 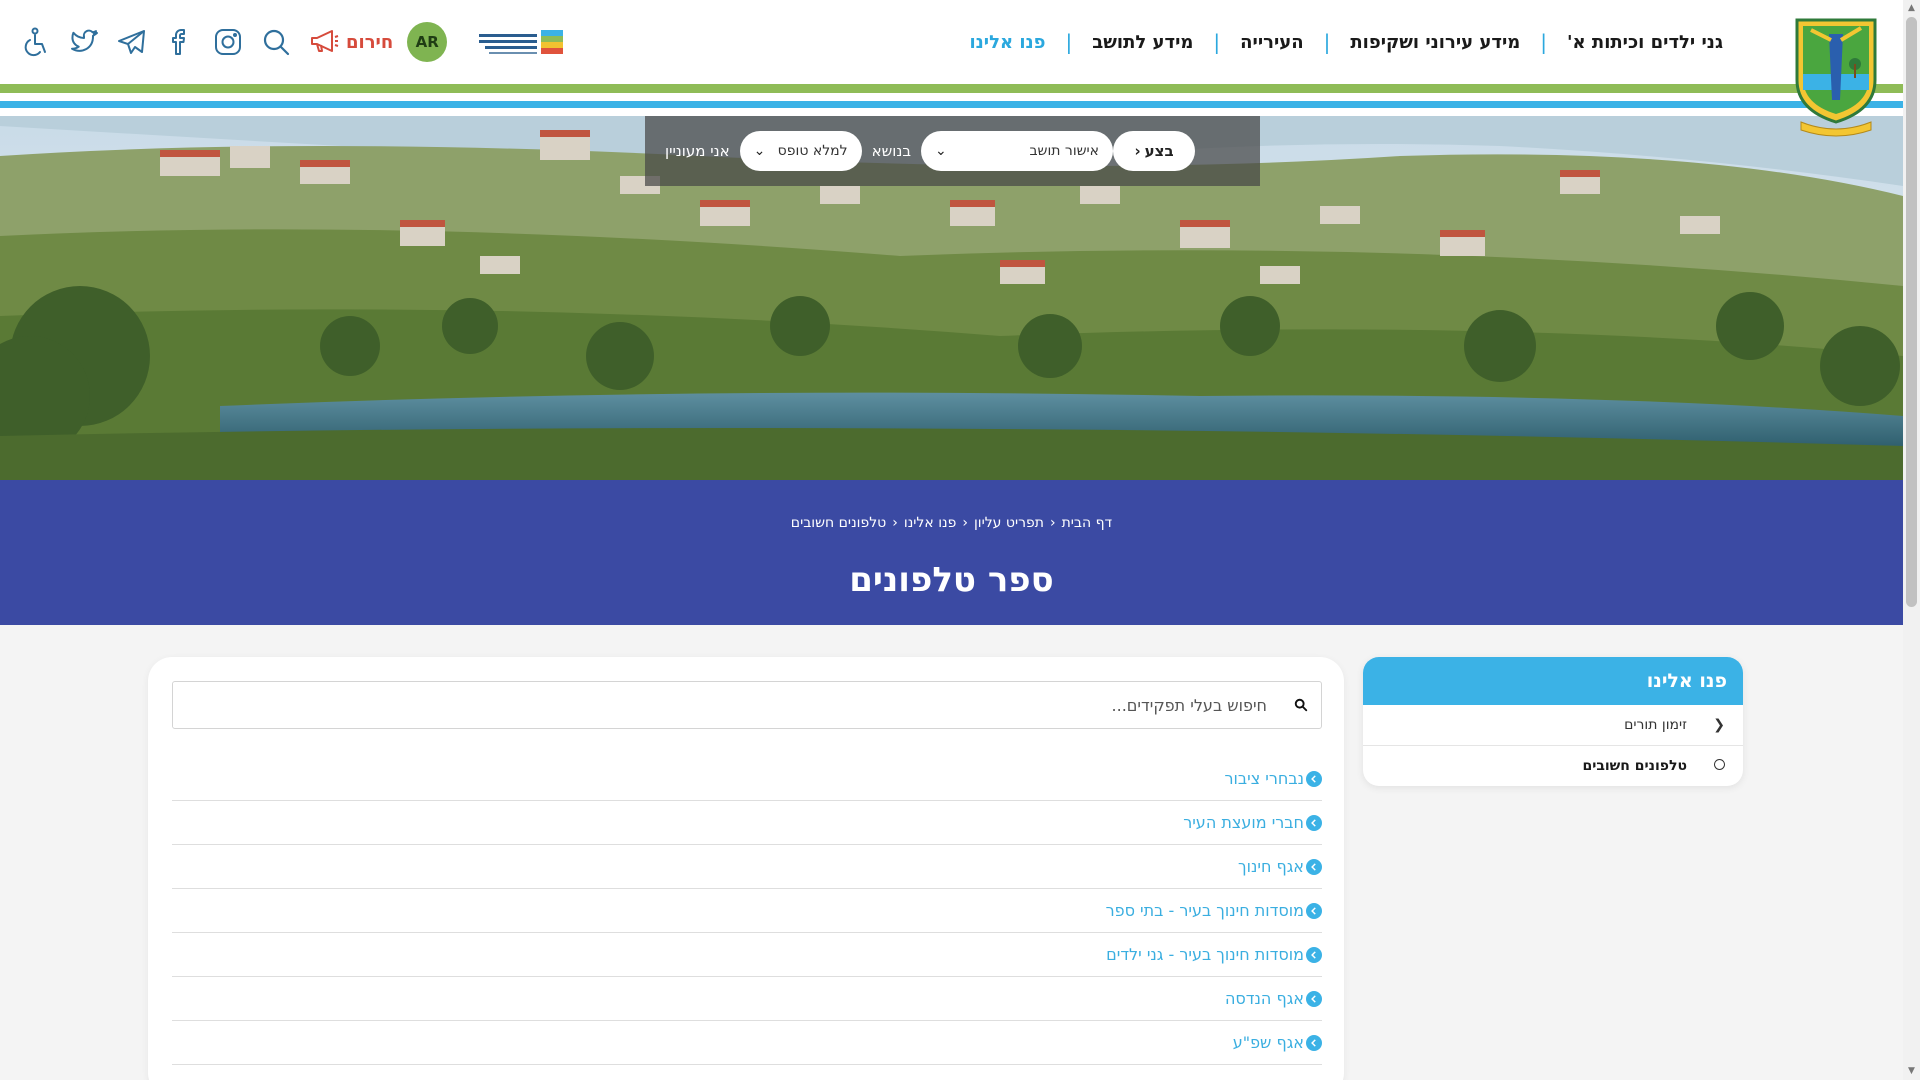 I want to click on list-item-label: אגף חינוך, so click(x=1271, y=866).